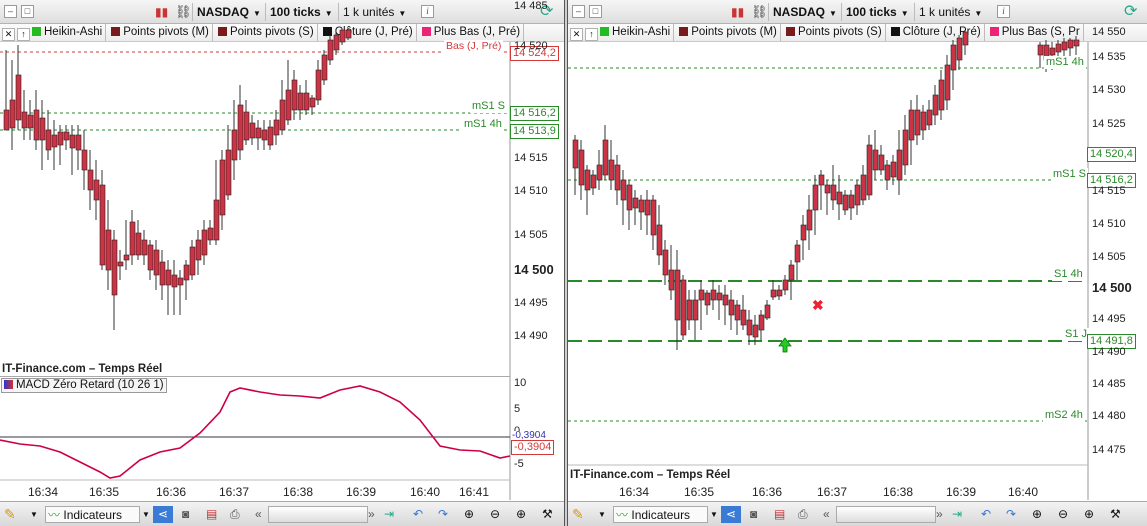 The image size is (1147, 526). Describe the element at coordinates (255, 376) in the screenshot. I see `macd-separator` at that location.